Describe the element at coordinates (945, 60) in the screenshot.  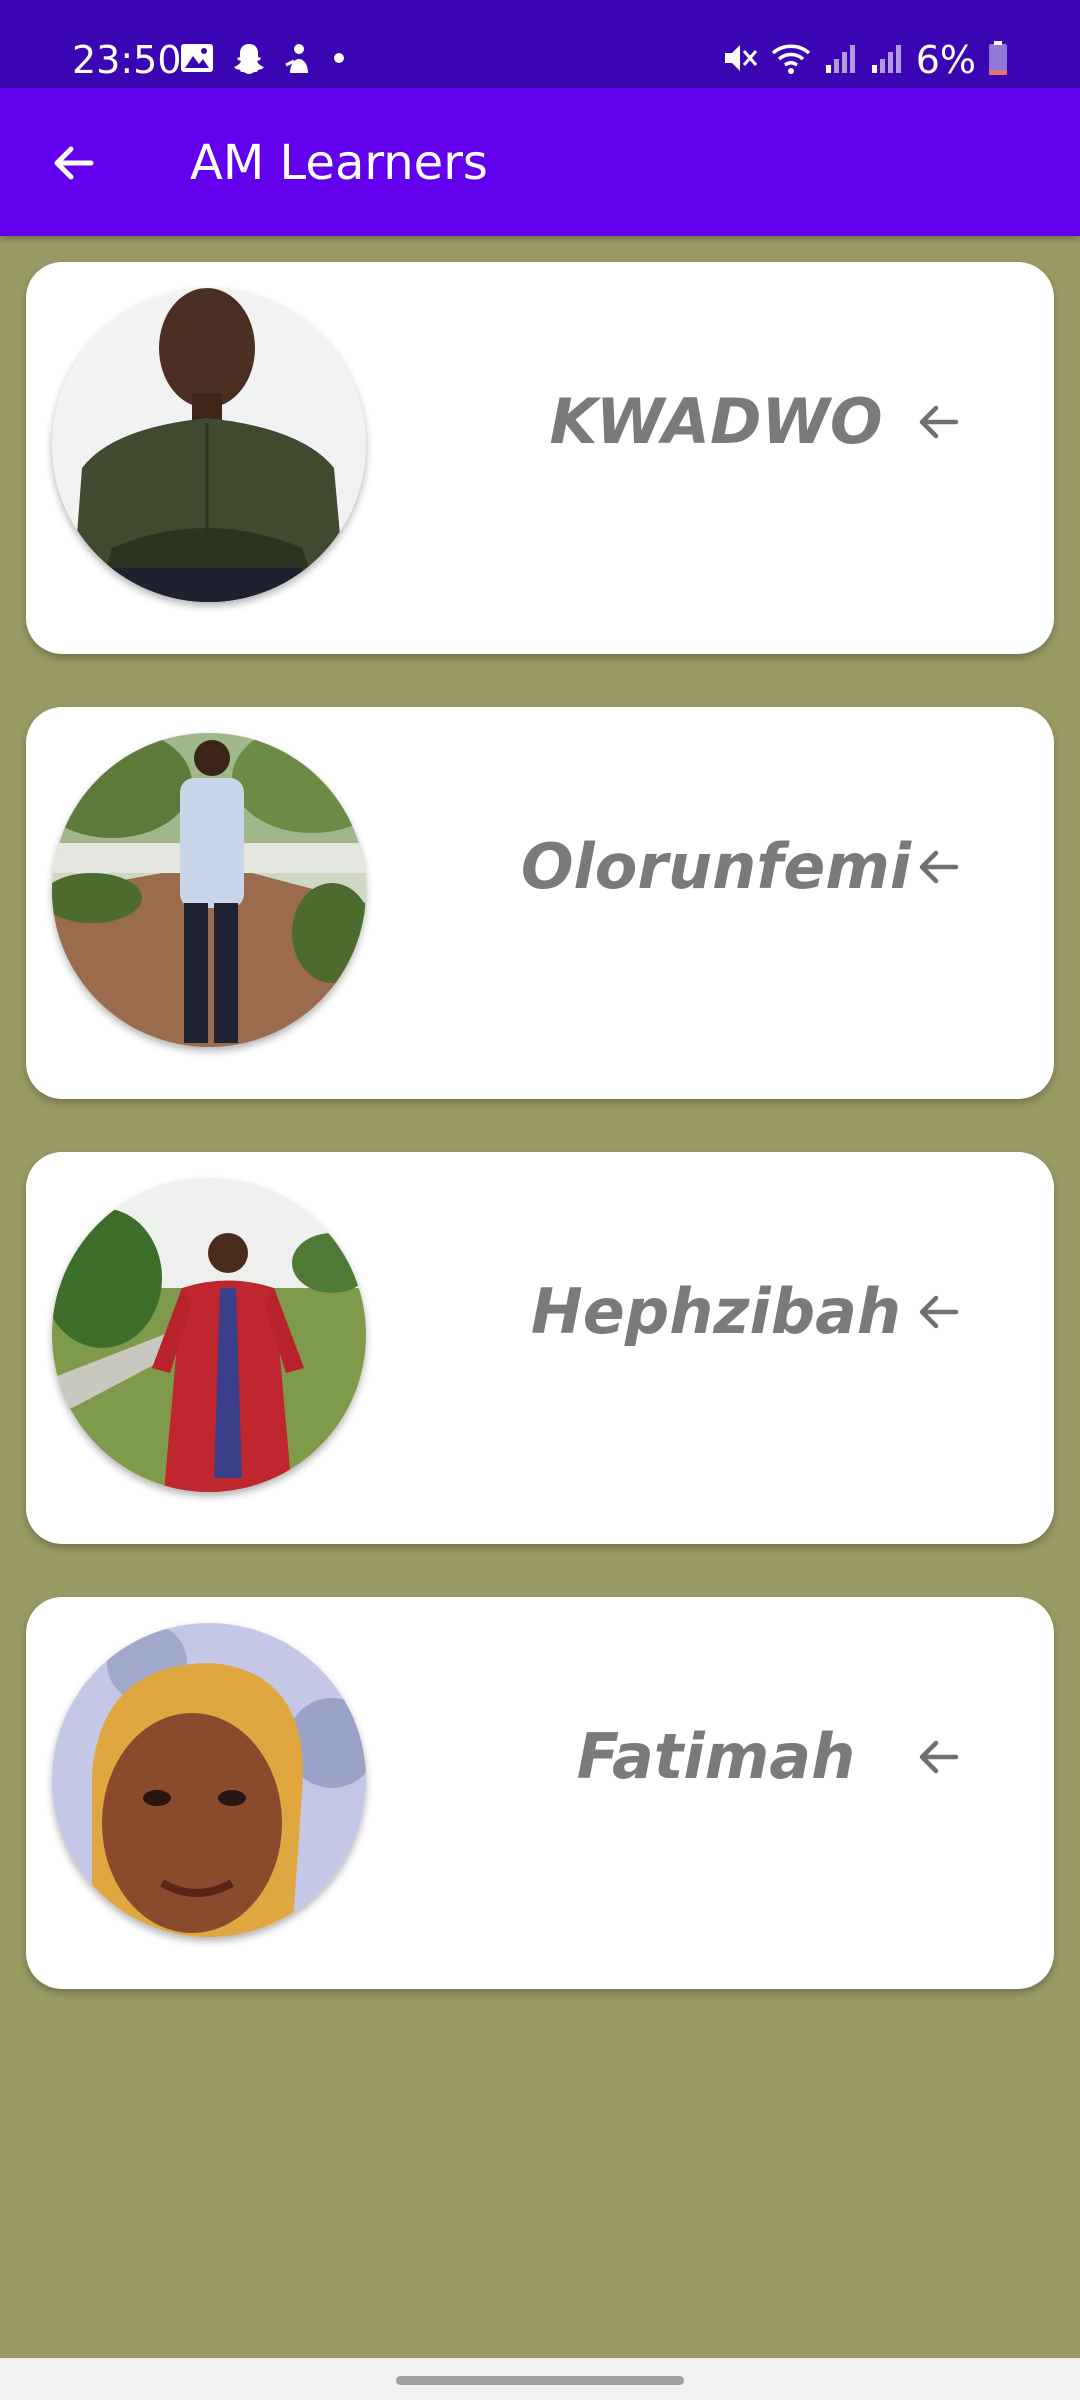
I see `battery-percentage: 6%` at that location.